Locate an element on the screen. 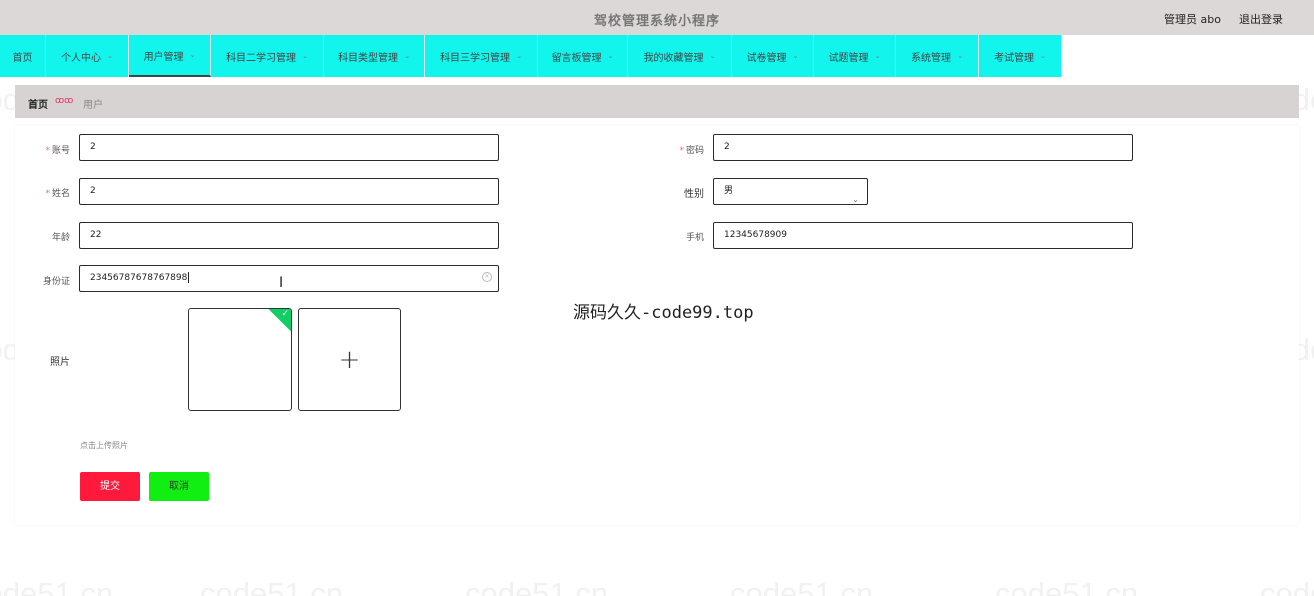  nav-item-subject-type: 科目类型管理 ⌄ is located at coordinates (374, 56).